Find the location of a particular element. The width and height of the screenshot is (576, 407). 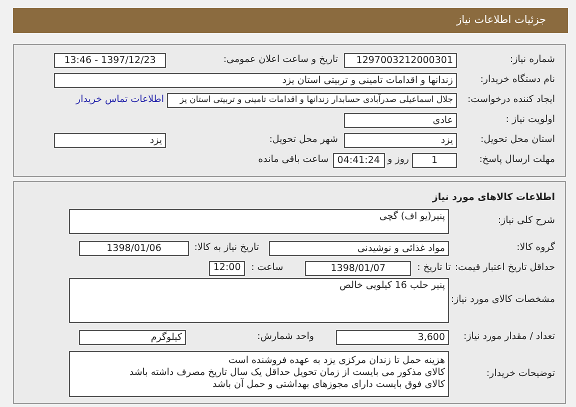

field-label: حداقل تاریخ اعتبار قیمت: is located at coordinates (504, 267).